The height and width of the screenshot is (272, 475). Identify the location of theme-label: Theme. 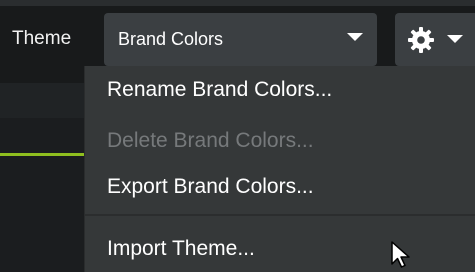
(42, 38).